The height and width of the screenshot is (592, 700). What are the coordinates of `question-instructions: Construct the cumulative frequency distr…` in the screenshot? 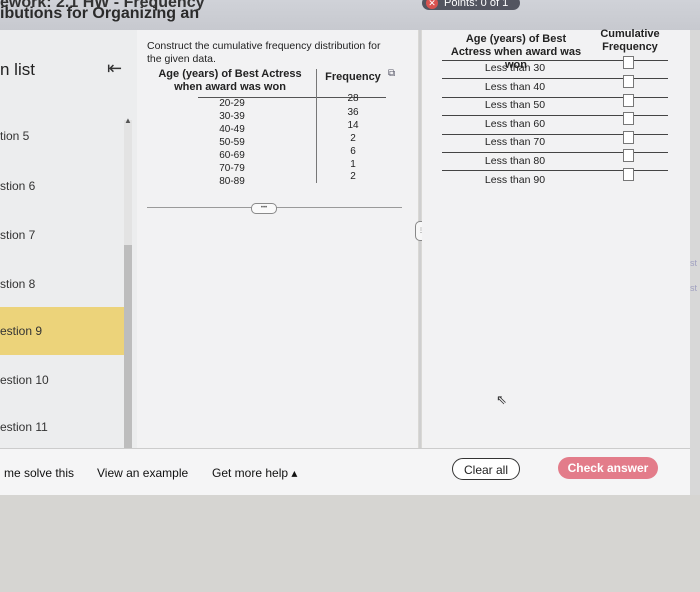 It's located at (264, 52).